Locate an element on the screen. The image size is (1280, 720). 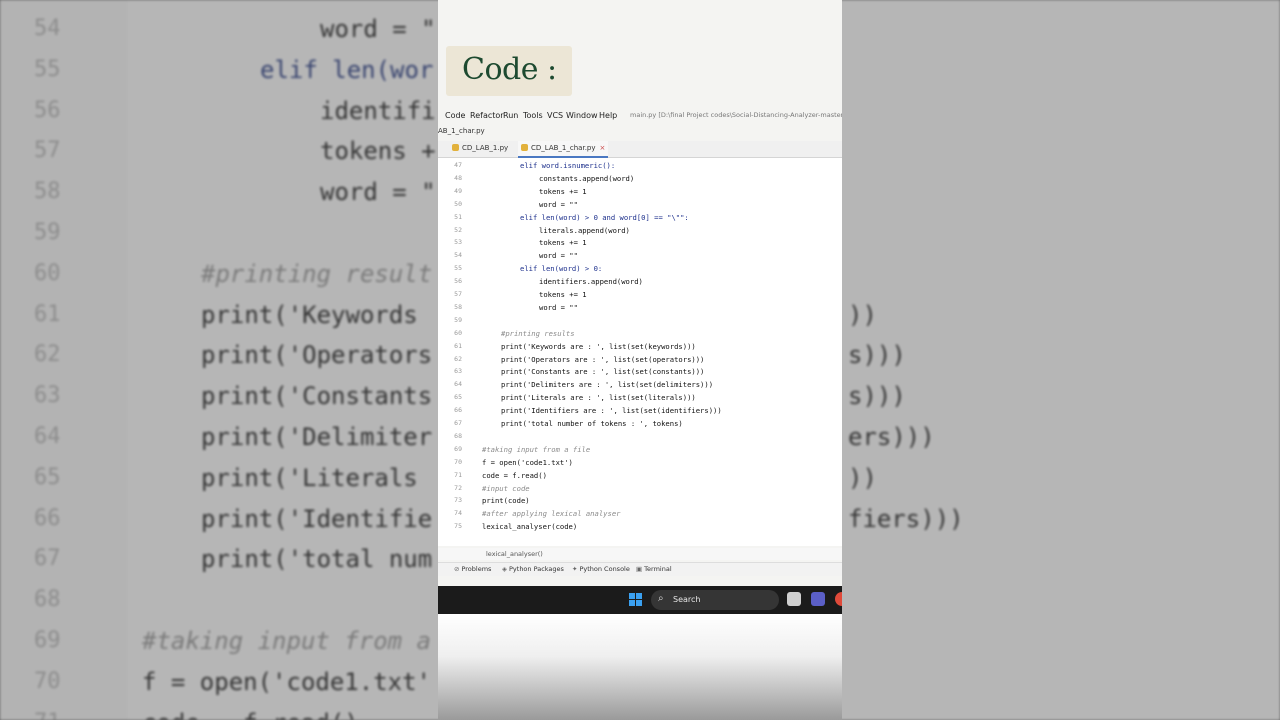
breadcrumb-function: lexical_analyser() is located at coordinates (514, 554).